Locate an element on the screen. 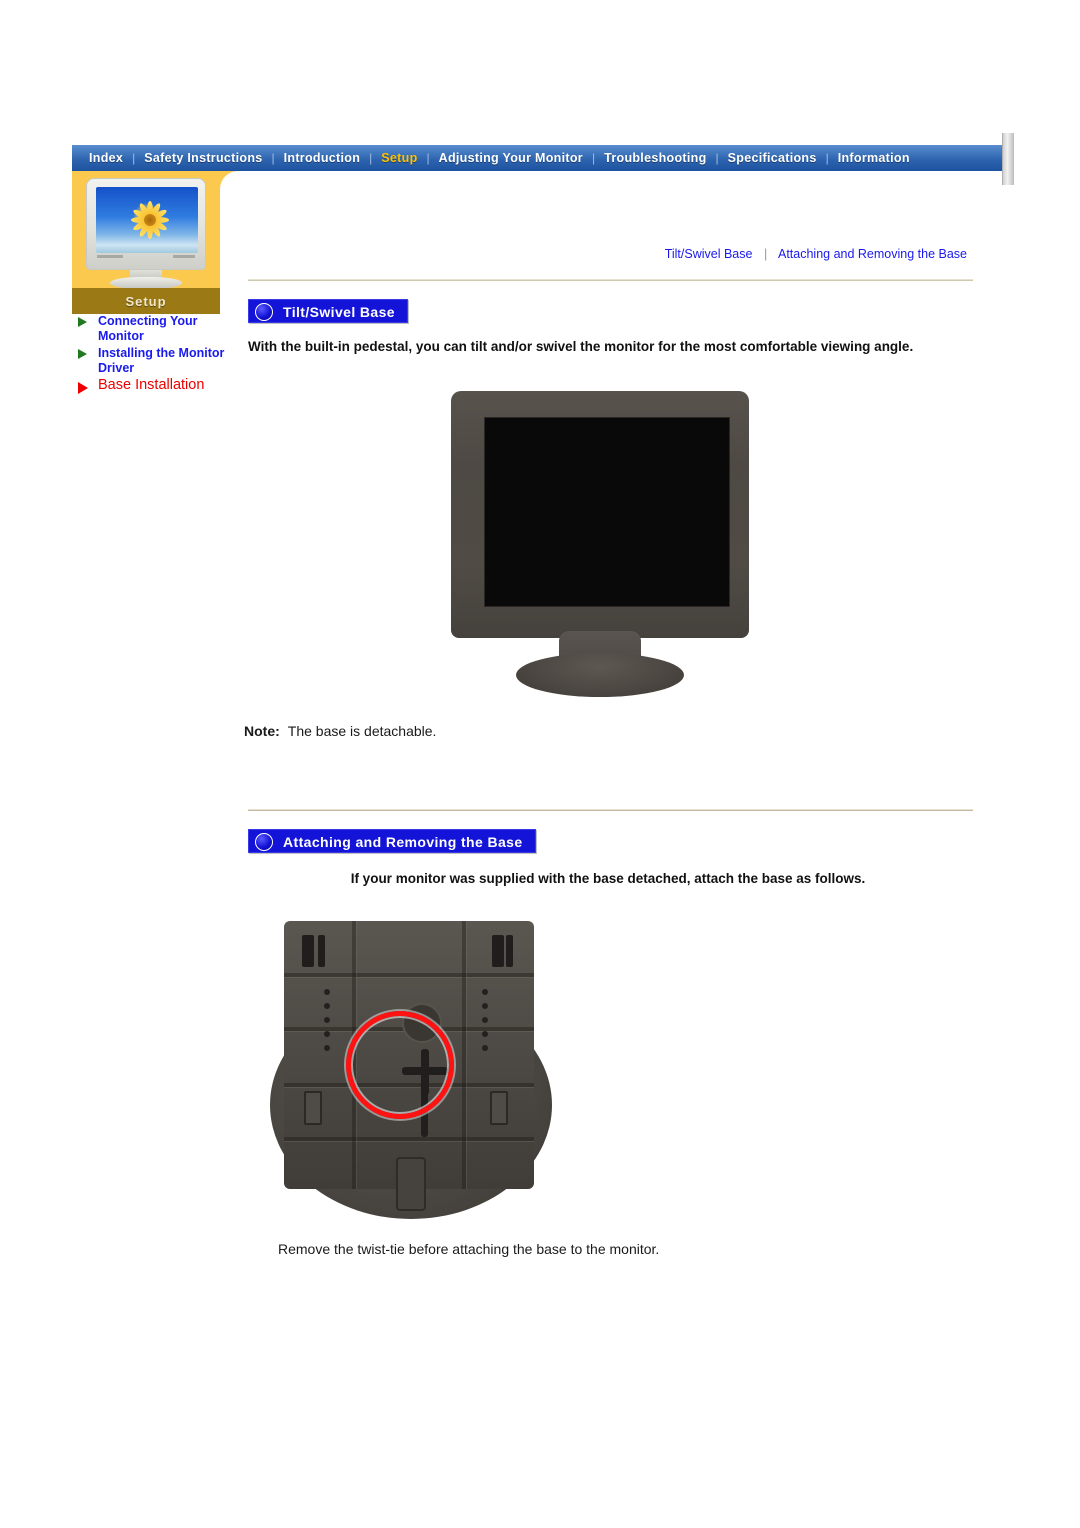  monitor-bezel is located at coordinates (600, 514).